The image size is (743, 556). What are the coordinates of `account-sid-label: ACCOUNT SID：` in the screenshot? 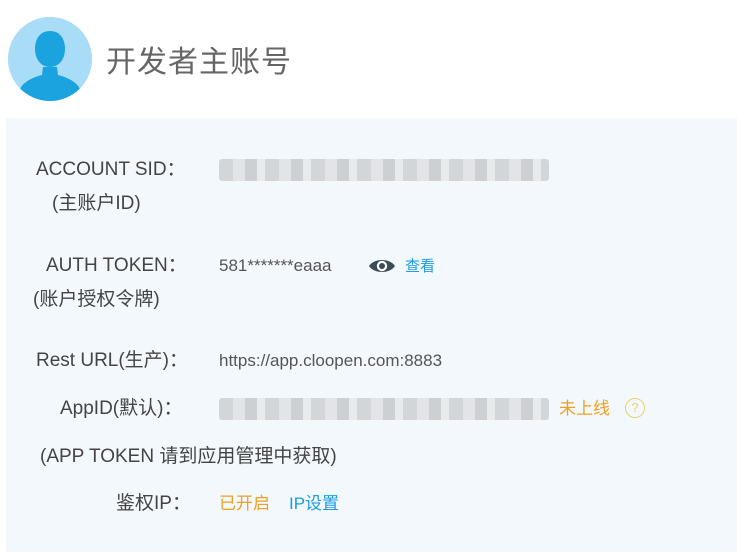 It's located at (111, 169).